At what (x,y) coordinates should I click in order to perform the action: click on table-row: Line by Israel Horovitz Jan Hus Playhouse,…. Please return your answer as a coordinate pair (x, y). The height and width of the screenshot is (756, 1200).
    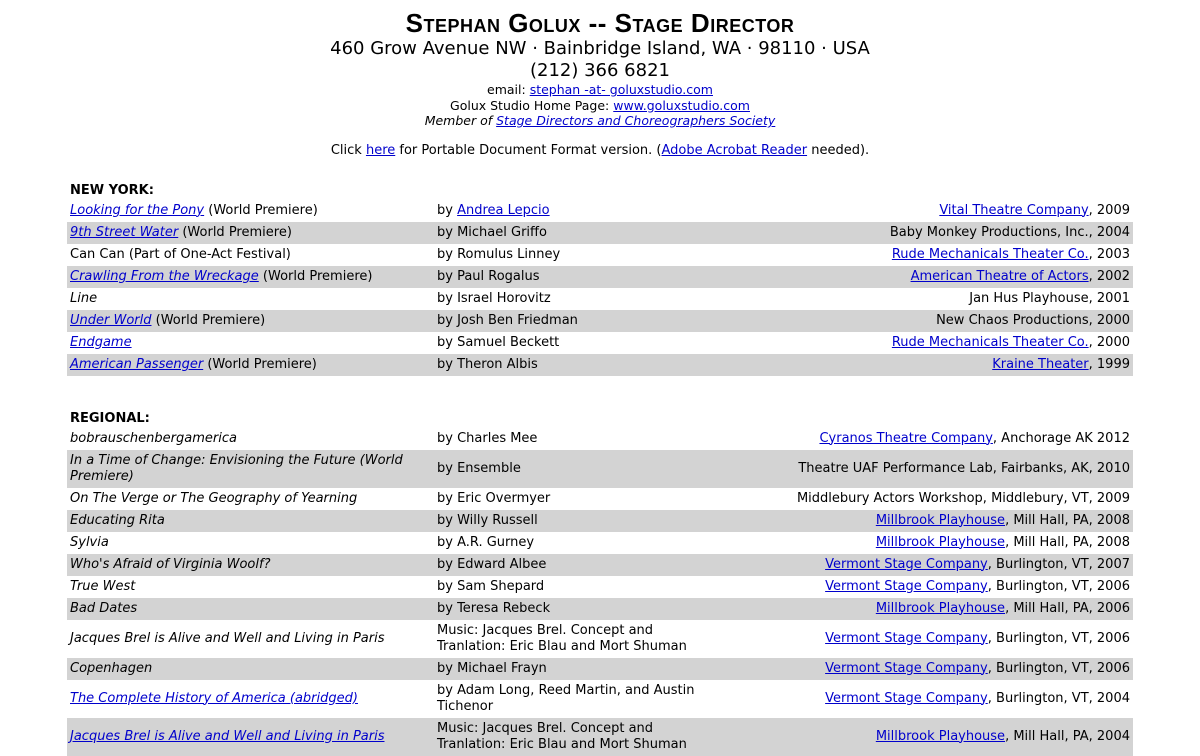
    Looking at the image, I should click on (600, 298).